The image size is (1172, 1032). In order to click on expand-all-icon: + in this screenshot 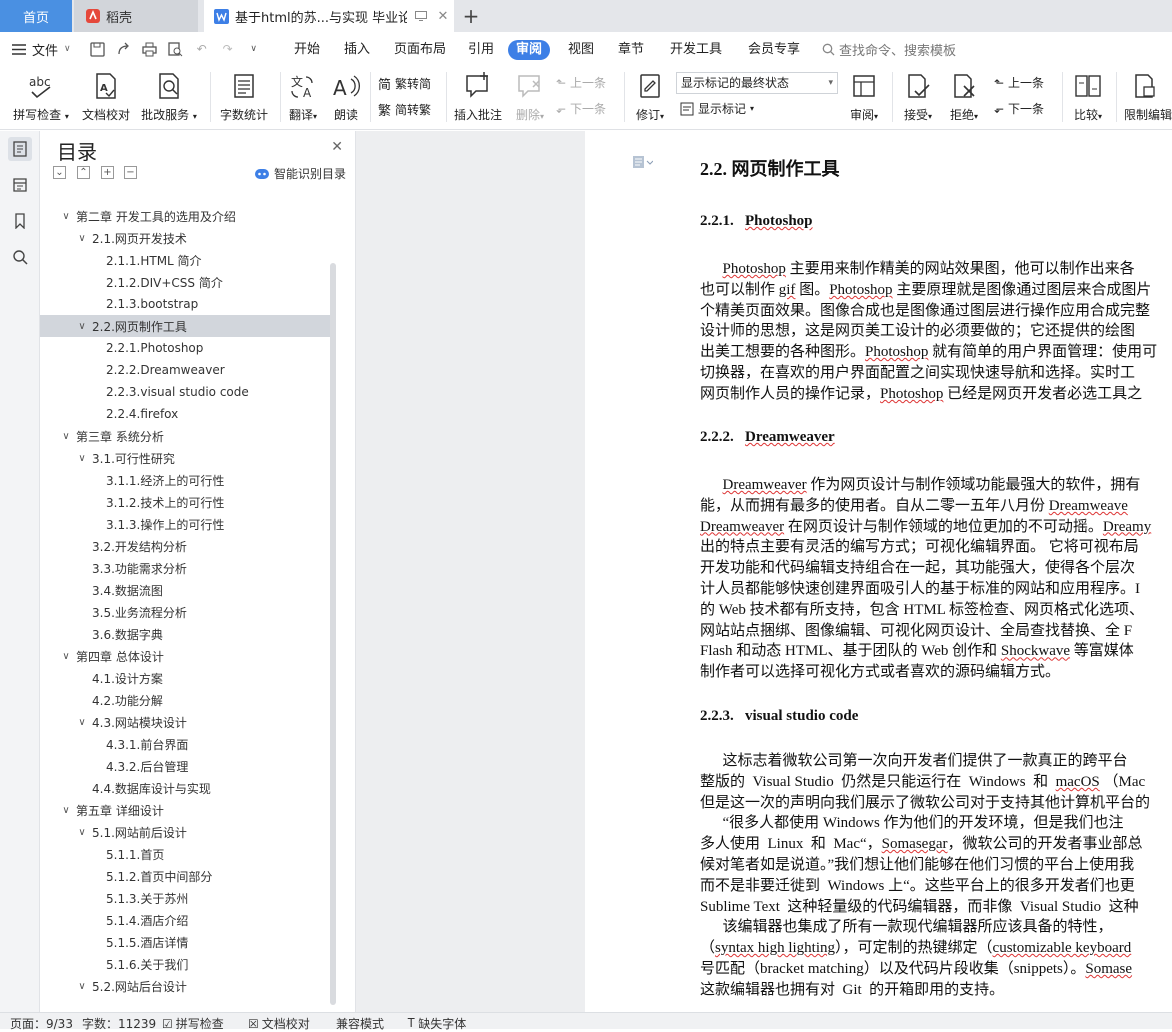, I will do `click(107, 172)`.